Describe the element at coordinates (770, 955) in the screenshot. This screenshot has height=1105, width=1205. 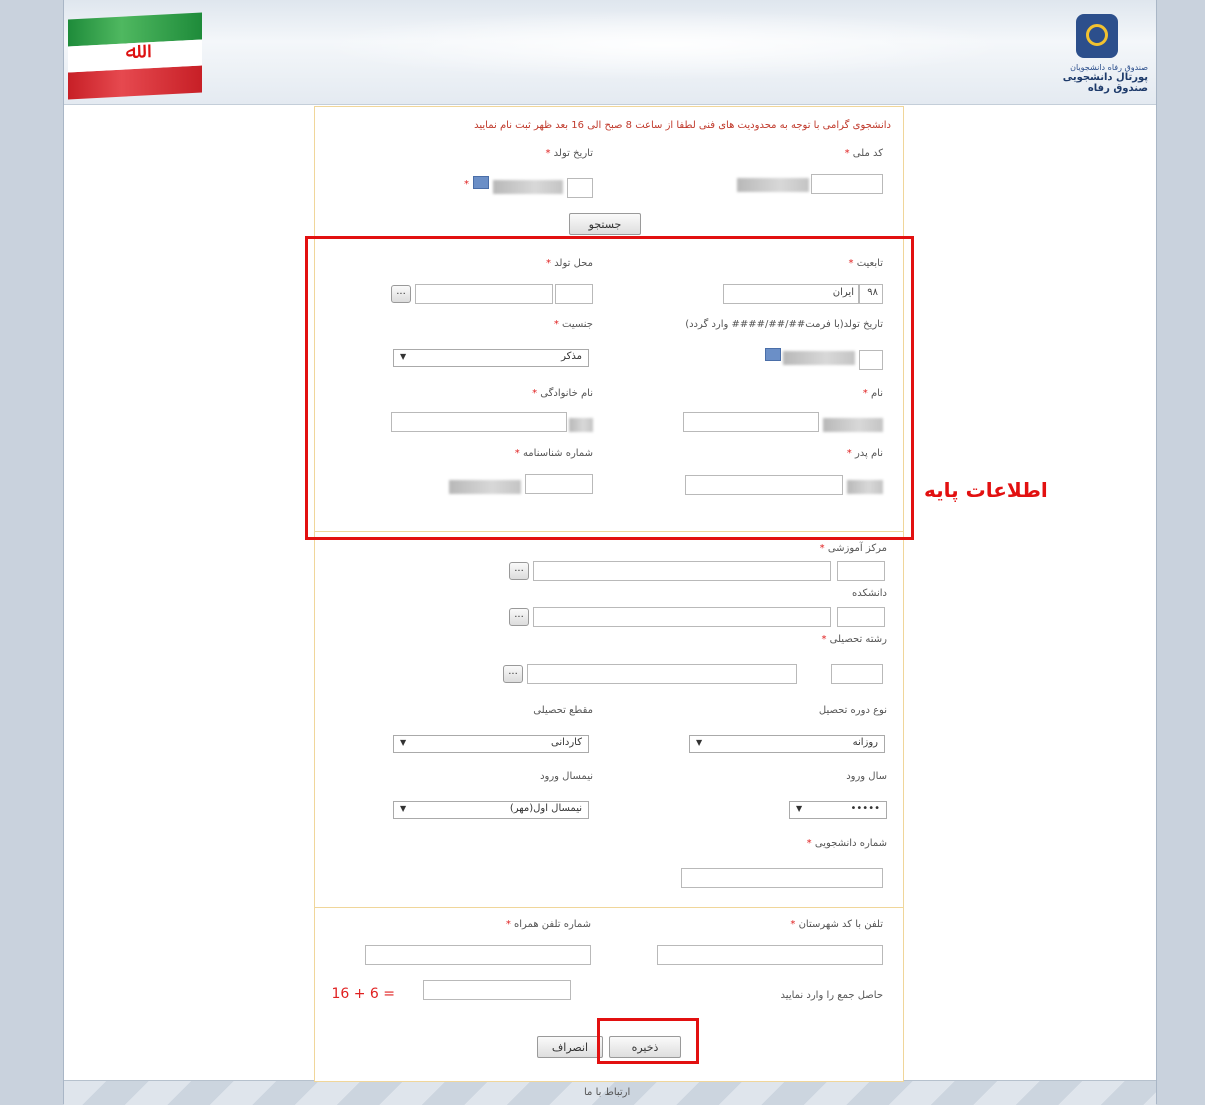
I see `phone-input` at that location.